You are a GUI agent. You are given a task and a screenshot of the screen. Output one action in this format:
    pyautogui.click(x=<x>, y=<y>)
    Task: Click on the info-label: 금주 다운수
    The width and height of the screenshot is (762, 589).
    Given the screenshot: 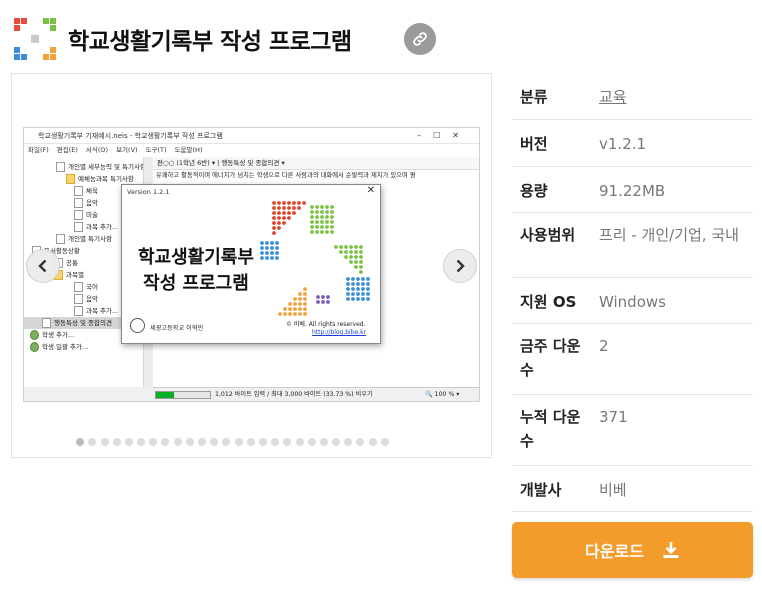 What is the action you would take?
    pyautogui.click(x=550, y=358)
    